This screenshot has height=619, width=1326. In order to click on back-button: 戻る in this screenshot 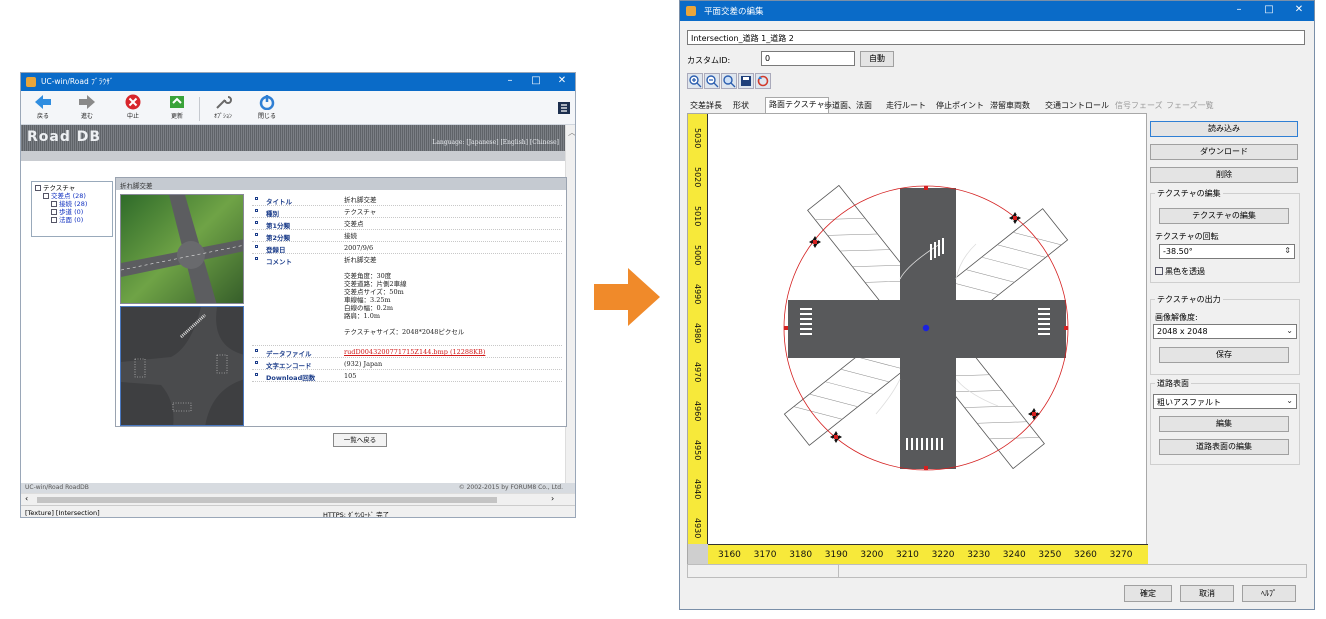, I will do `click(43, 108)`.